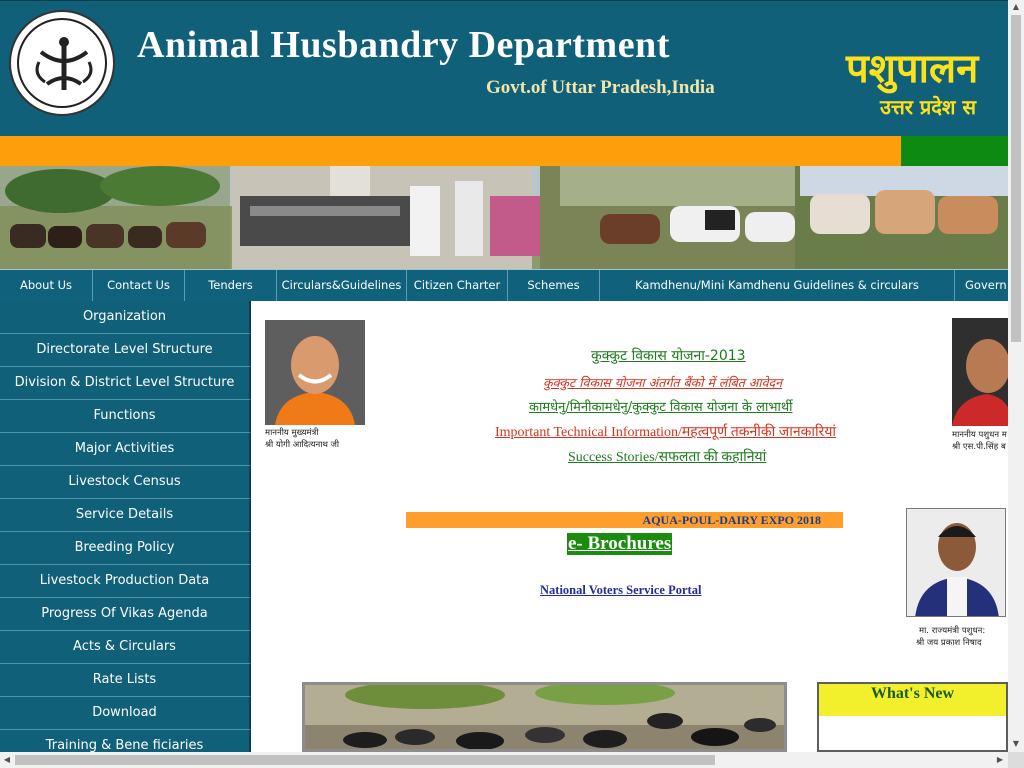 The height and width of the screenshot is (768, 1024). What do you see at coordinates (125, 614) in the screenshot?
I see `sidebar-item-vikas-agenda: Progress Of Vikas Agenda` at bounding box center [125, 614].